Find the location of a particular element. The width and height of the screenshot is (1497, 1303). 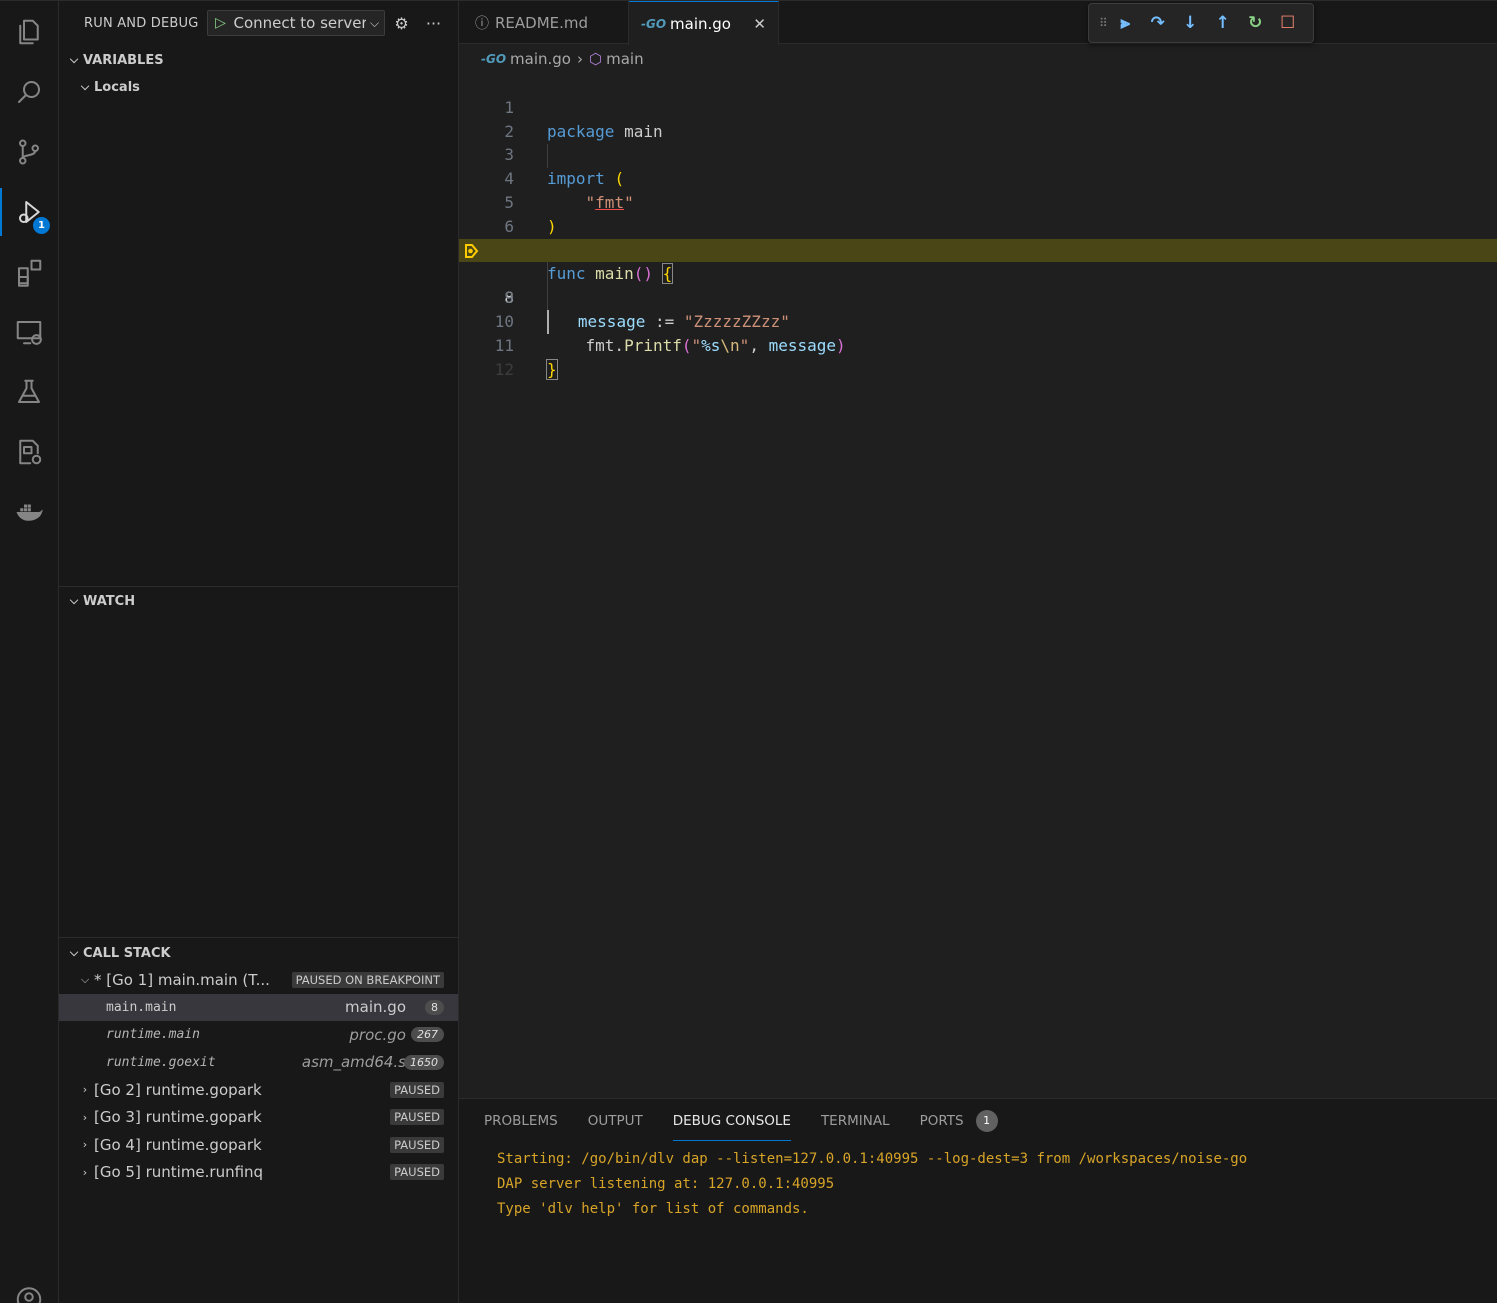

watch-section: ⌵ WATCH is located at coordinates (258, 600).